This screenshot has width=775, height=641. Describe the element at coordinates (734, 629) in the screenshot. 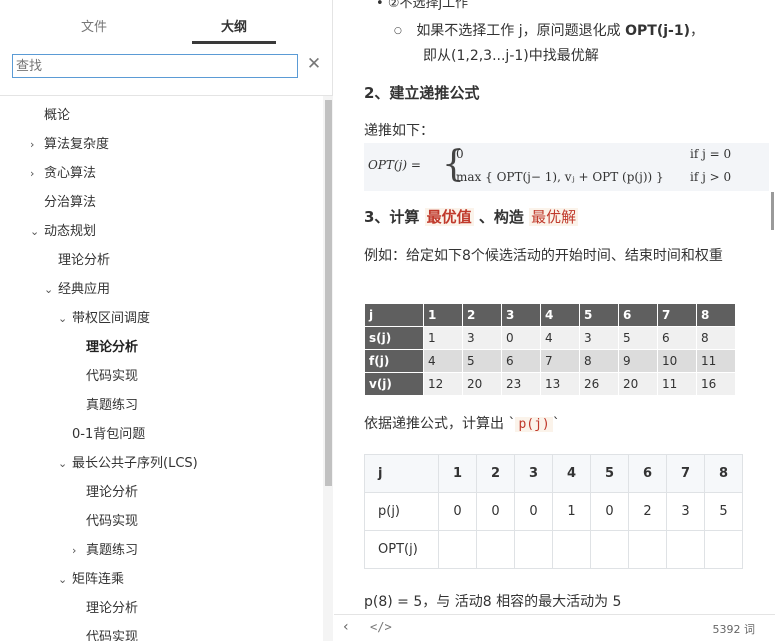

I see `word-count: 5392 词` at that location.